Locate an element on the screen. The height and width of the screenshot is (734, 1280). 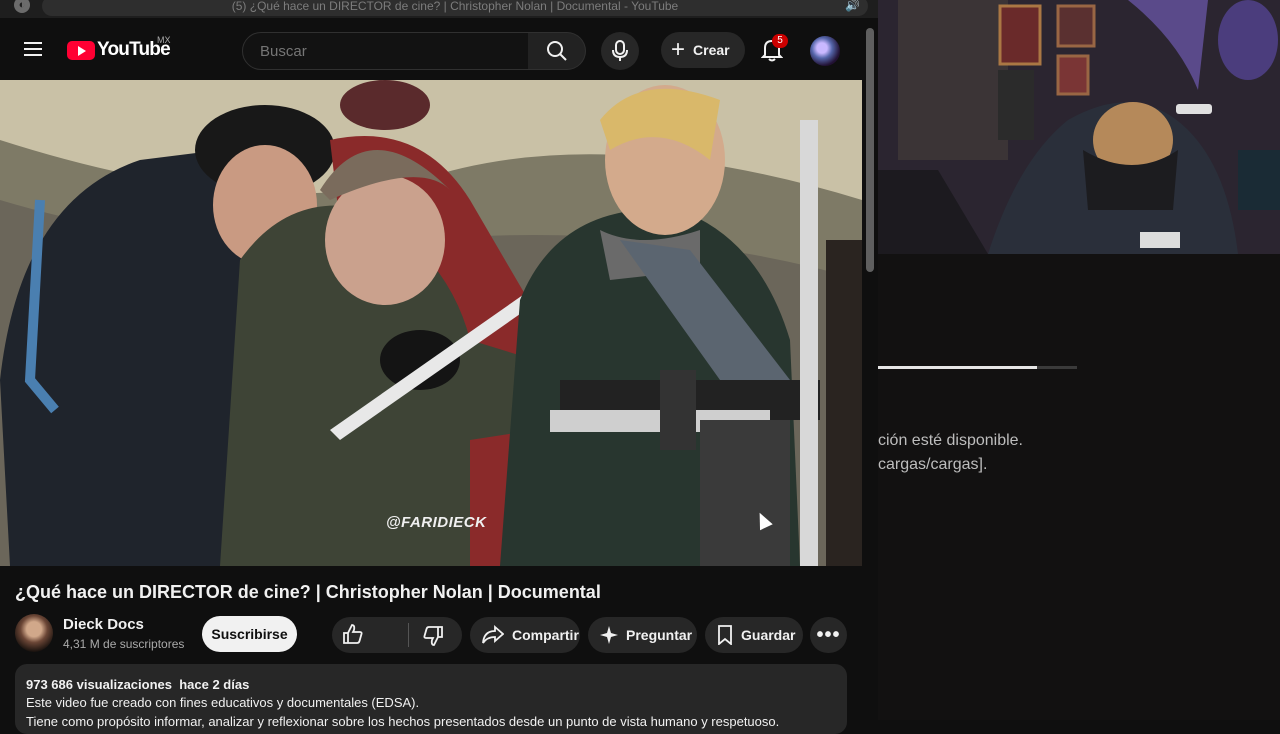
subscriber-count: 4,31 M de suscriptores is located at coordinates (124, 644).